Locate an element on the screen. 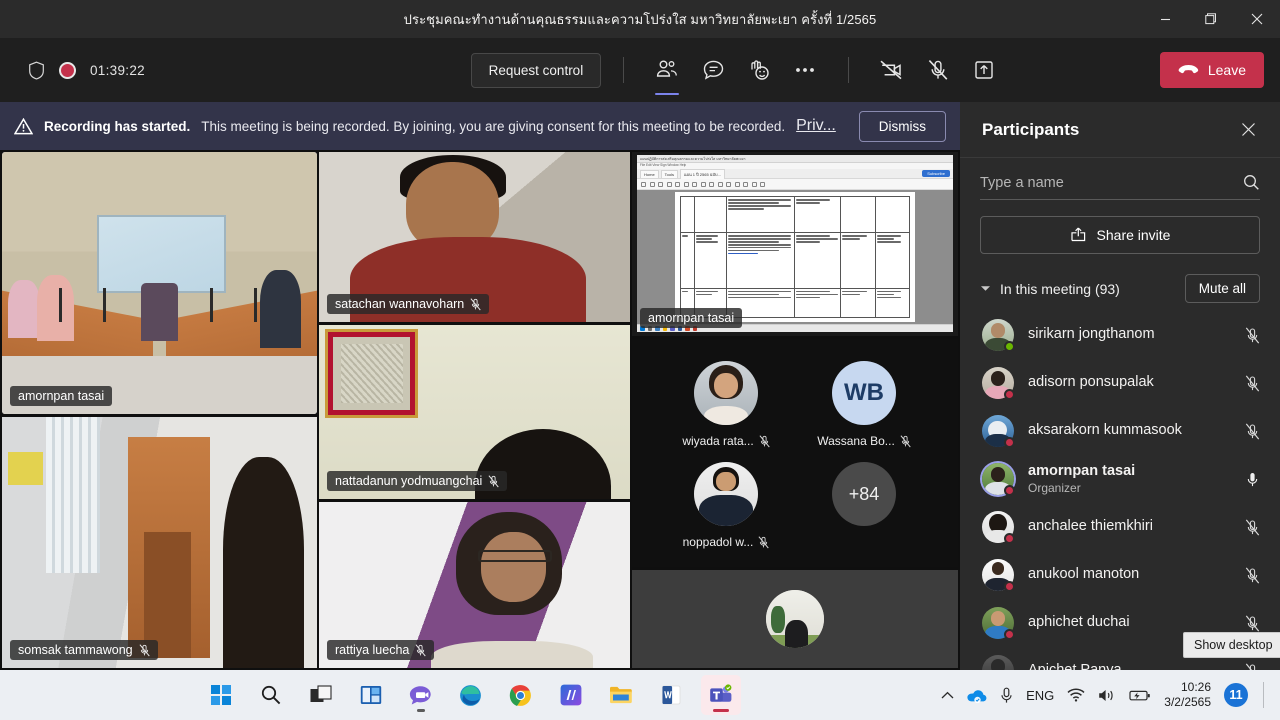 Image resolution: width=1280 pixels, height=720 pixels. status-badge-available is located at coordinates (1009, 346).